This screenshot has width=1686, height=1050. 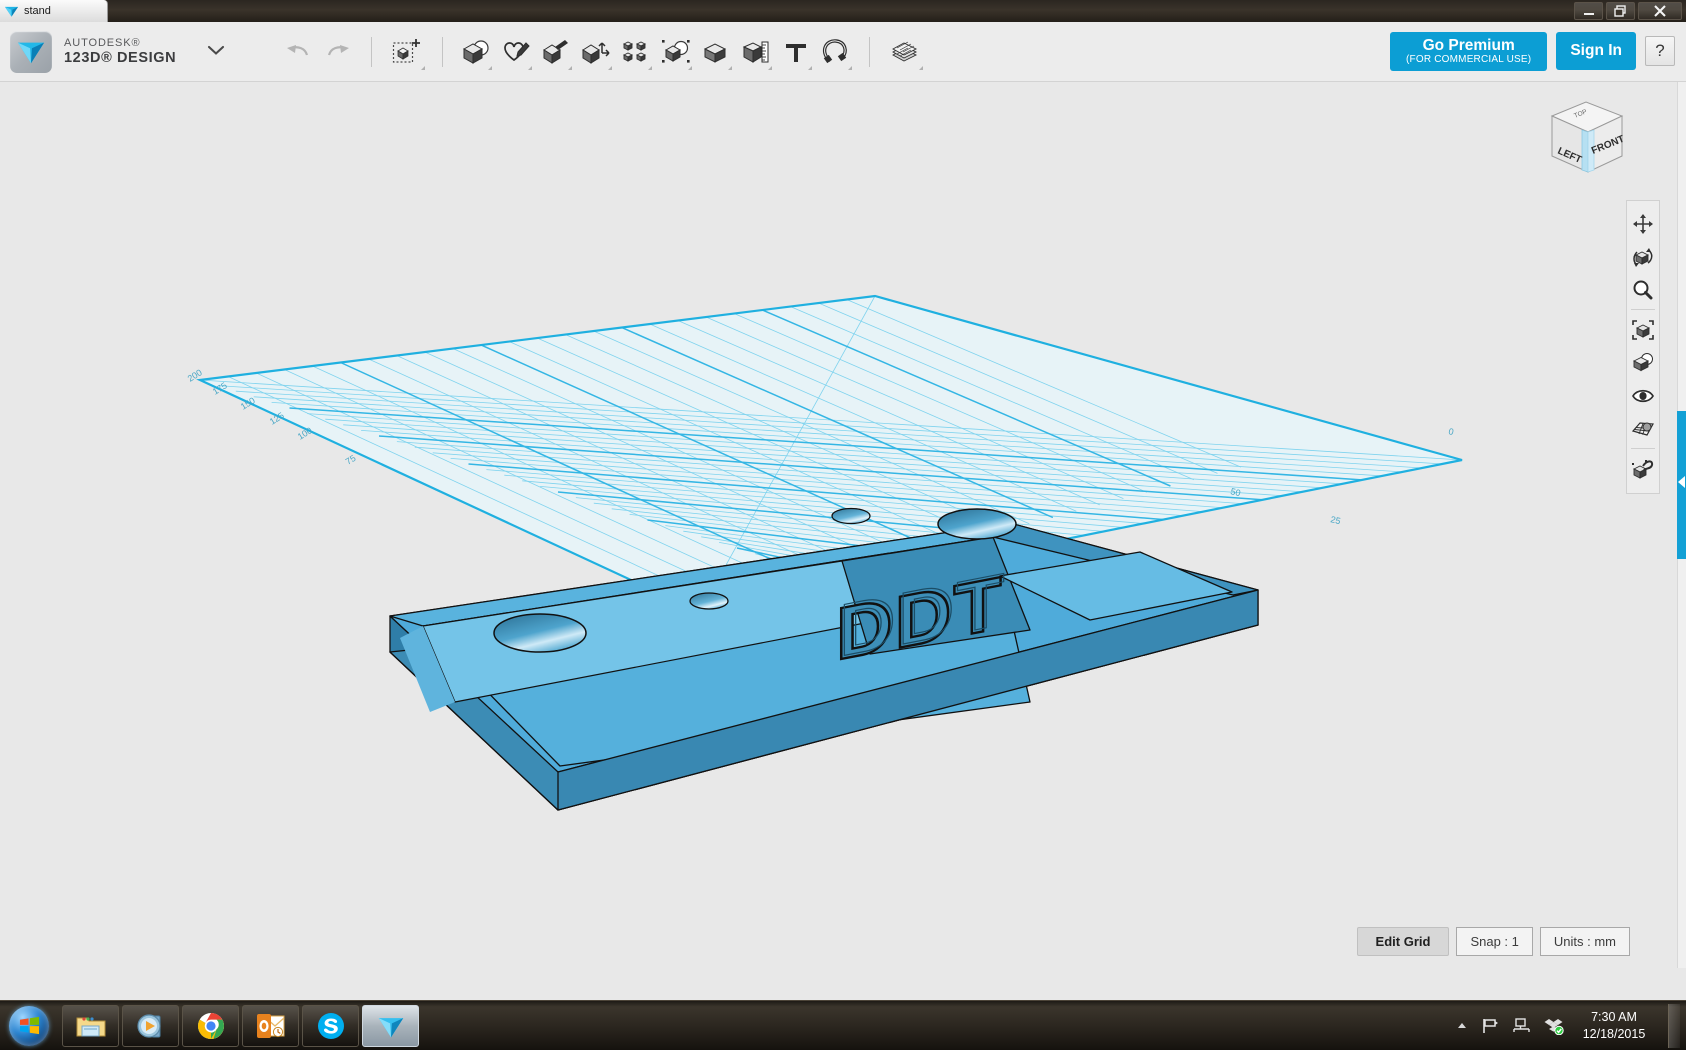 I want to click on flag-icon, so click(x=1490, y=1026).